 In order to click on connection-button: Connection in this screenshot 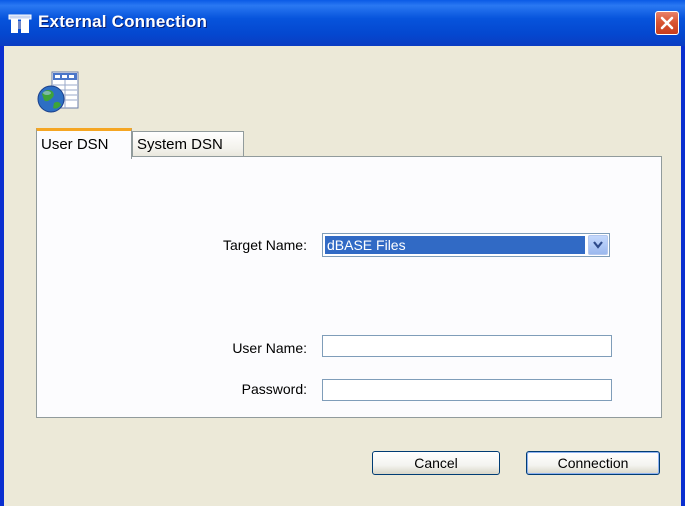, I will do `click(593, 463)`.